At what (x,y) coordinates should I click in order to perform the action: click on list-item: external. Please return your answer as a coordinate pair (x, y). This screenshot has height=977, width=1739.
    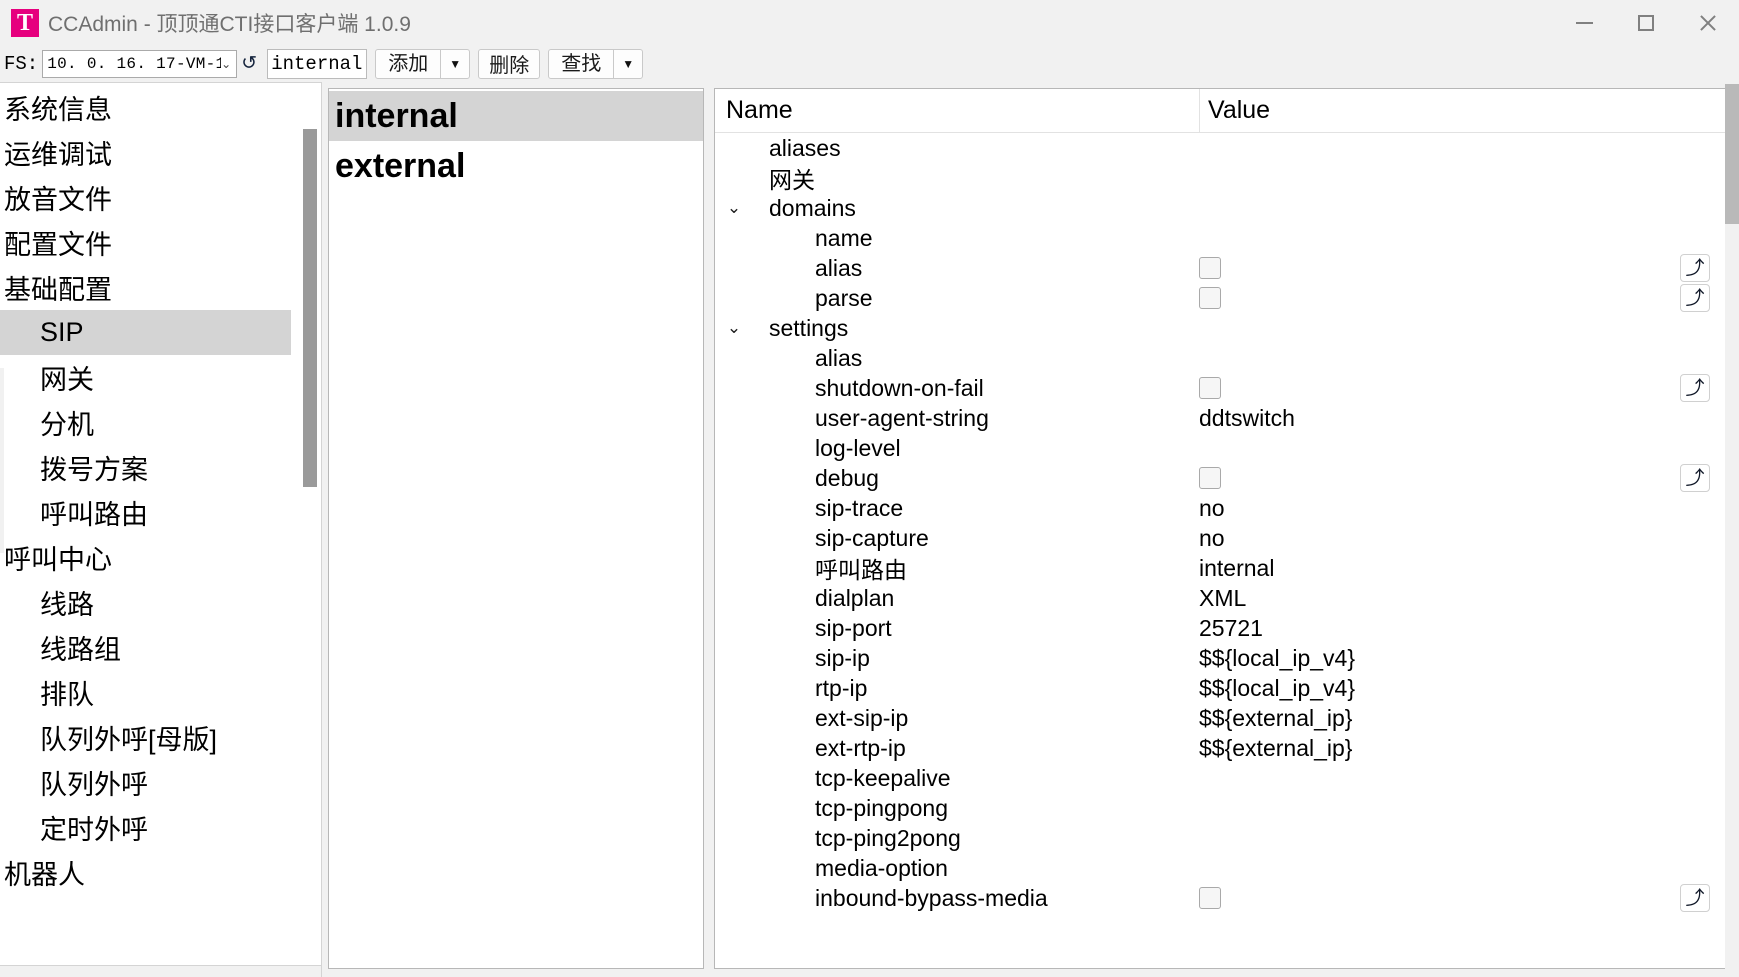
    Looking at the image, I should click on (516, 166).